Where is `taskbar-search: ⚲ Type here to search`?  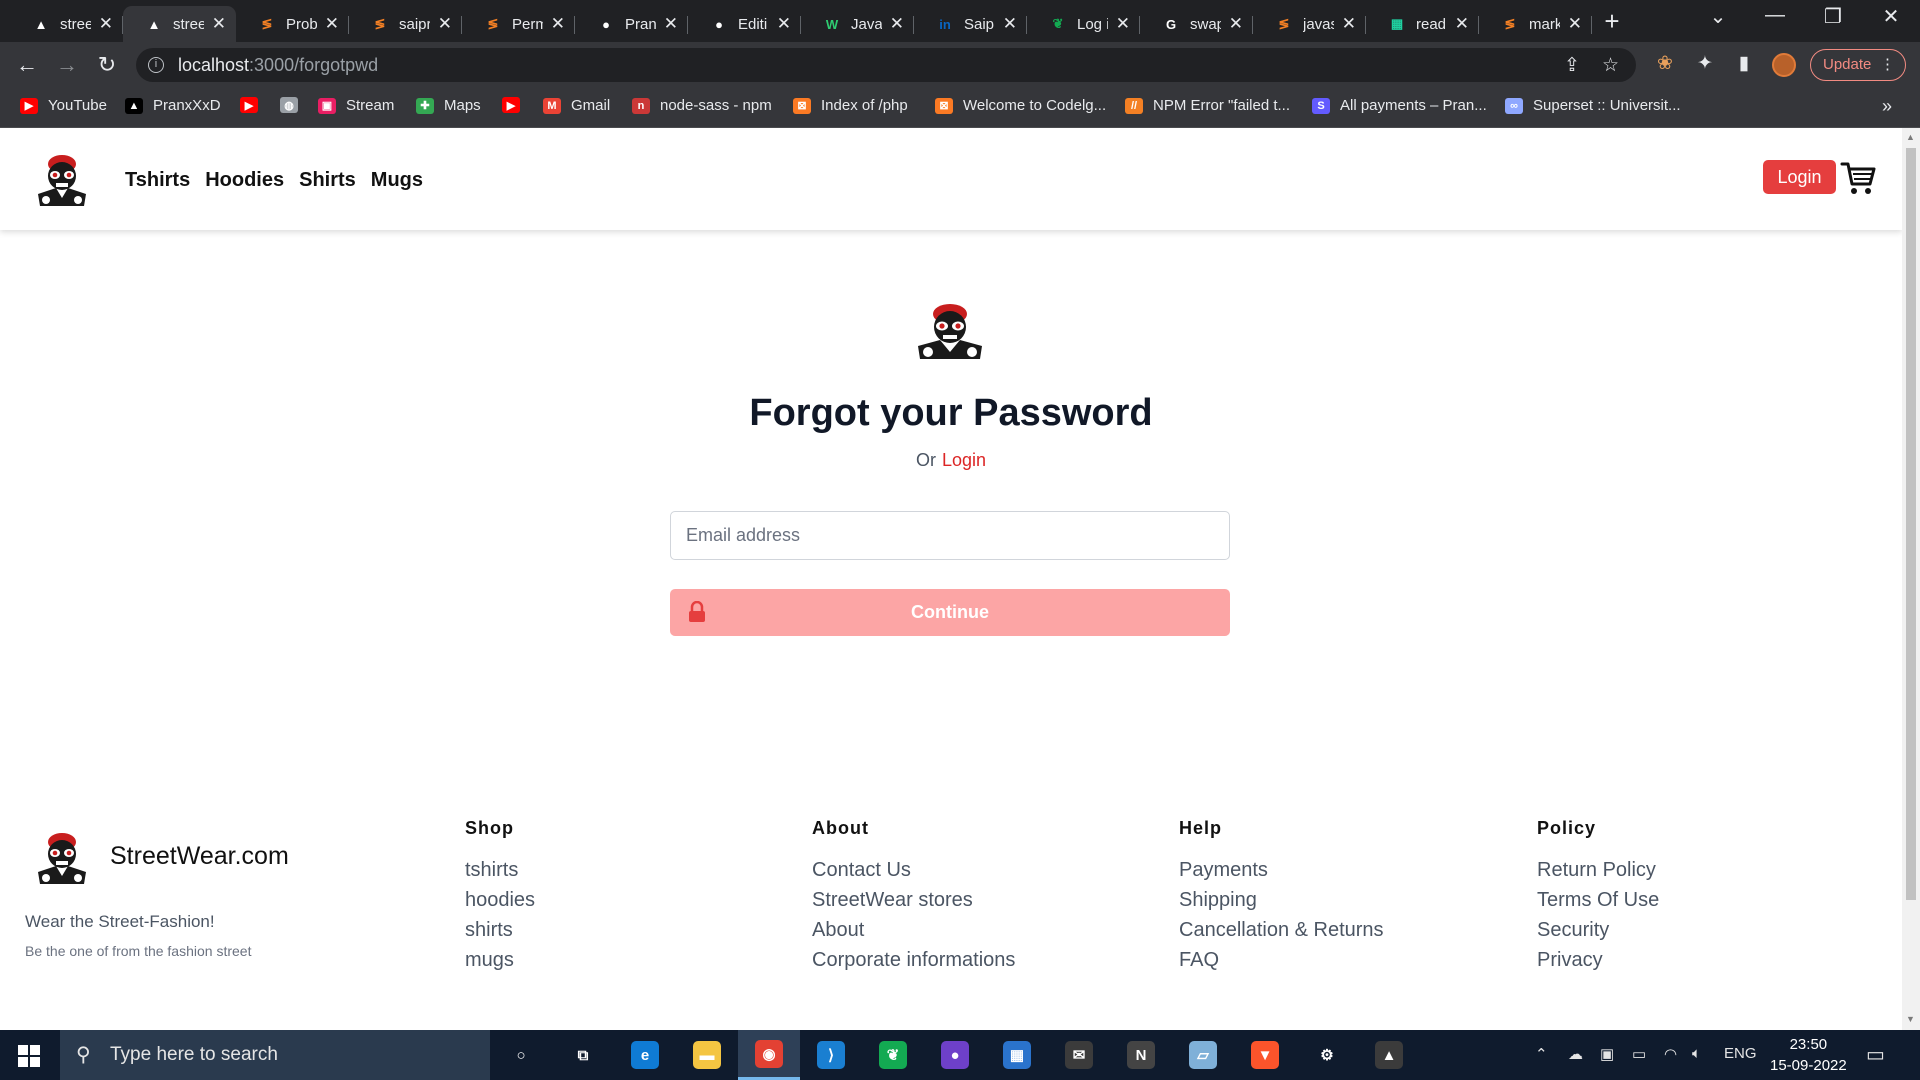 taskbar-search: ⚲ Type here to search is located at coordinates (275, 1055).